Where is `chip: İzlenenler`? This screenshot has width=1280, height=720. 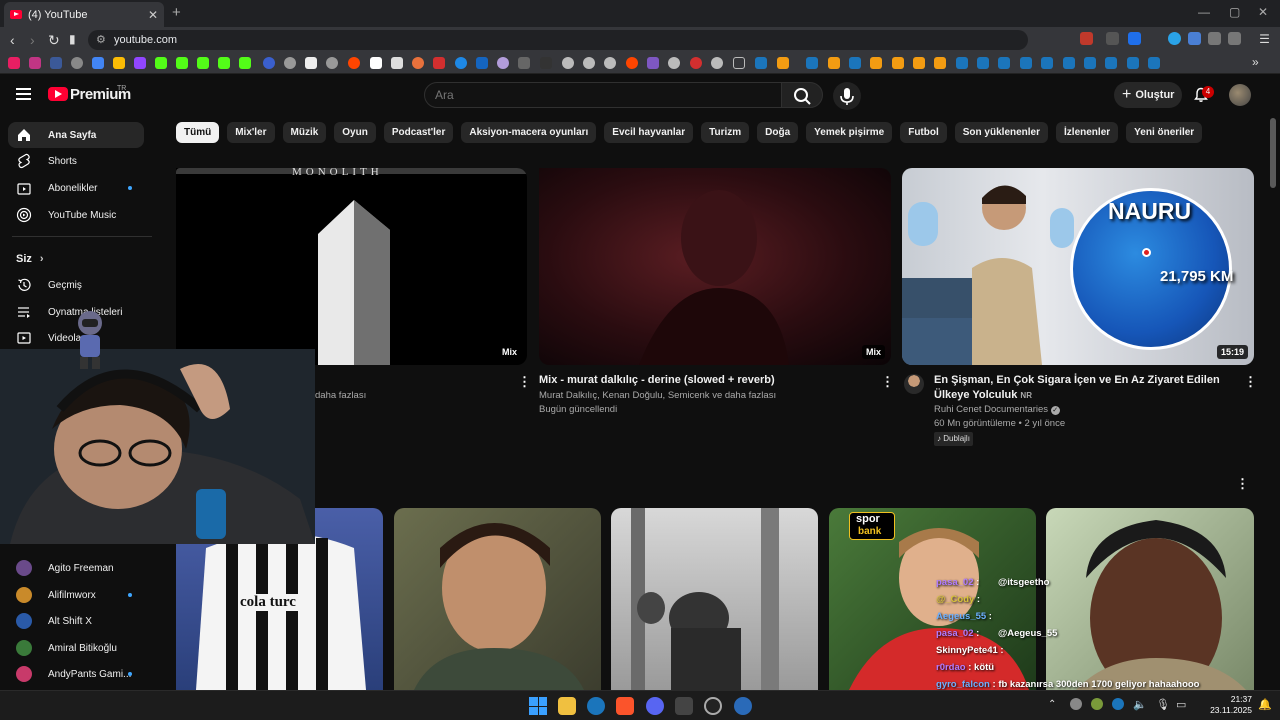 chip: İzlenenler is located at coordinates (1087, 132).